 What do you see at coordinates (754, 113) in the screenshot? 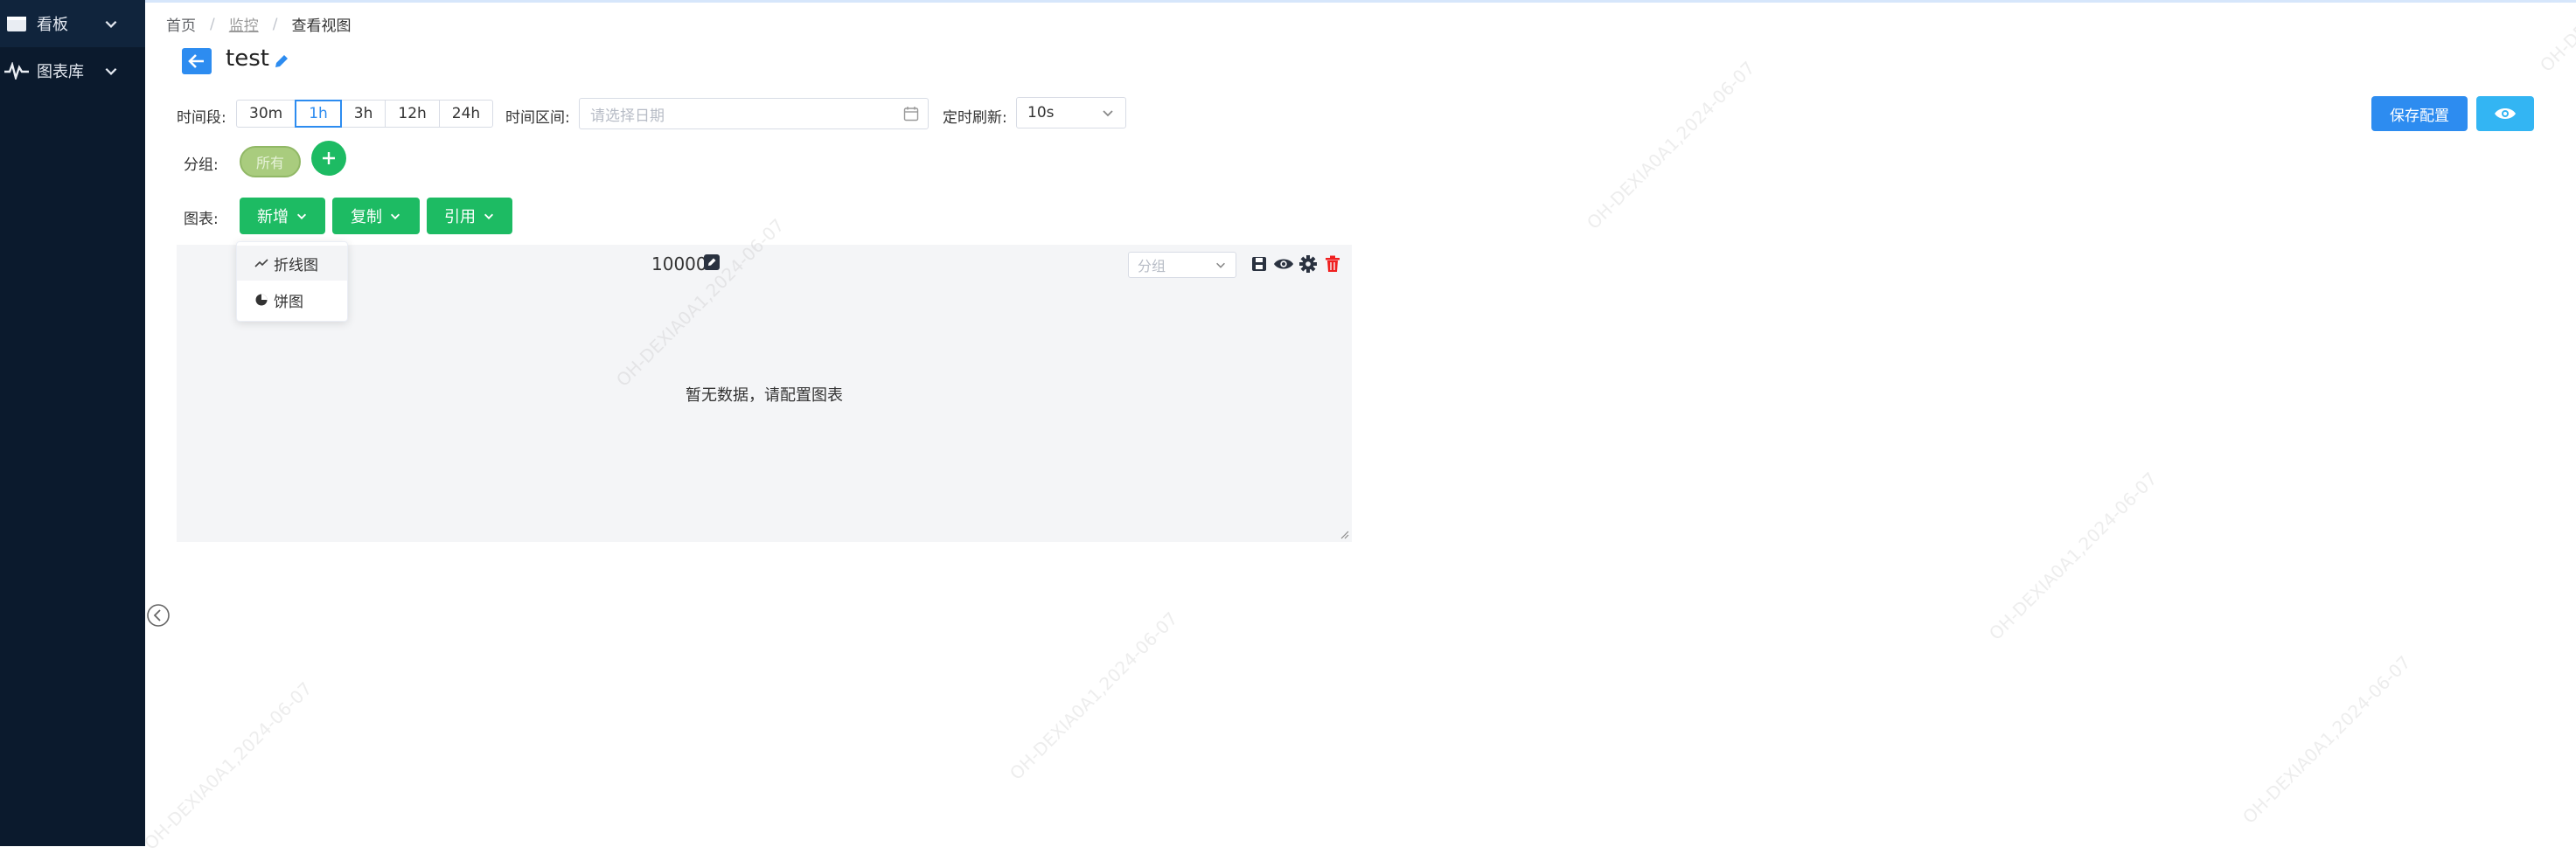
I see `date-range-input: 请选择日期` at bounding box center [754, 113].